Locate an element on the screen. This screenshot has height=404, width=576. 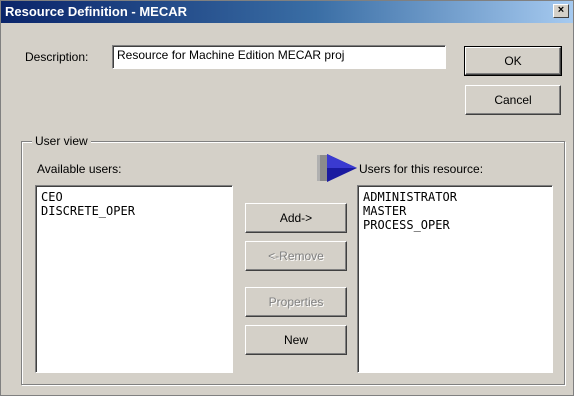
list-item: MASTER is located at coordinates (455, 211).